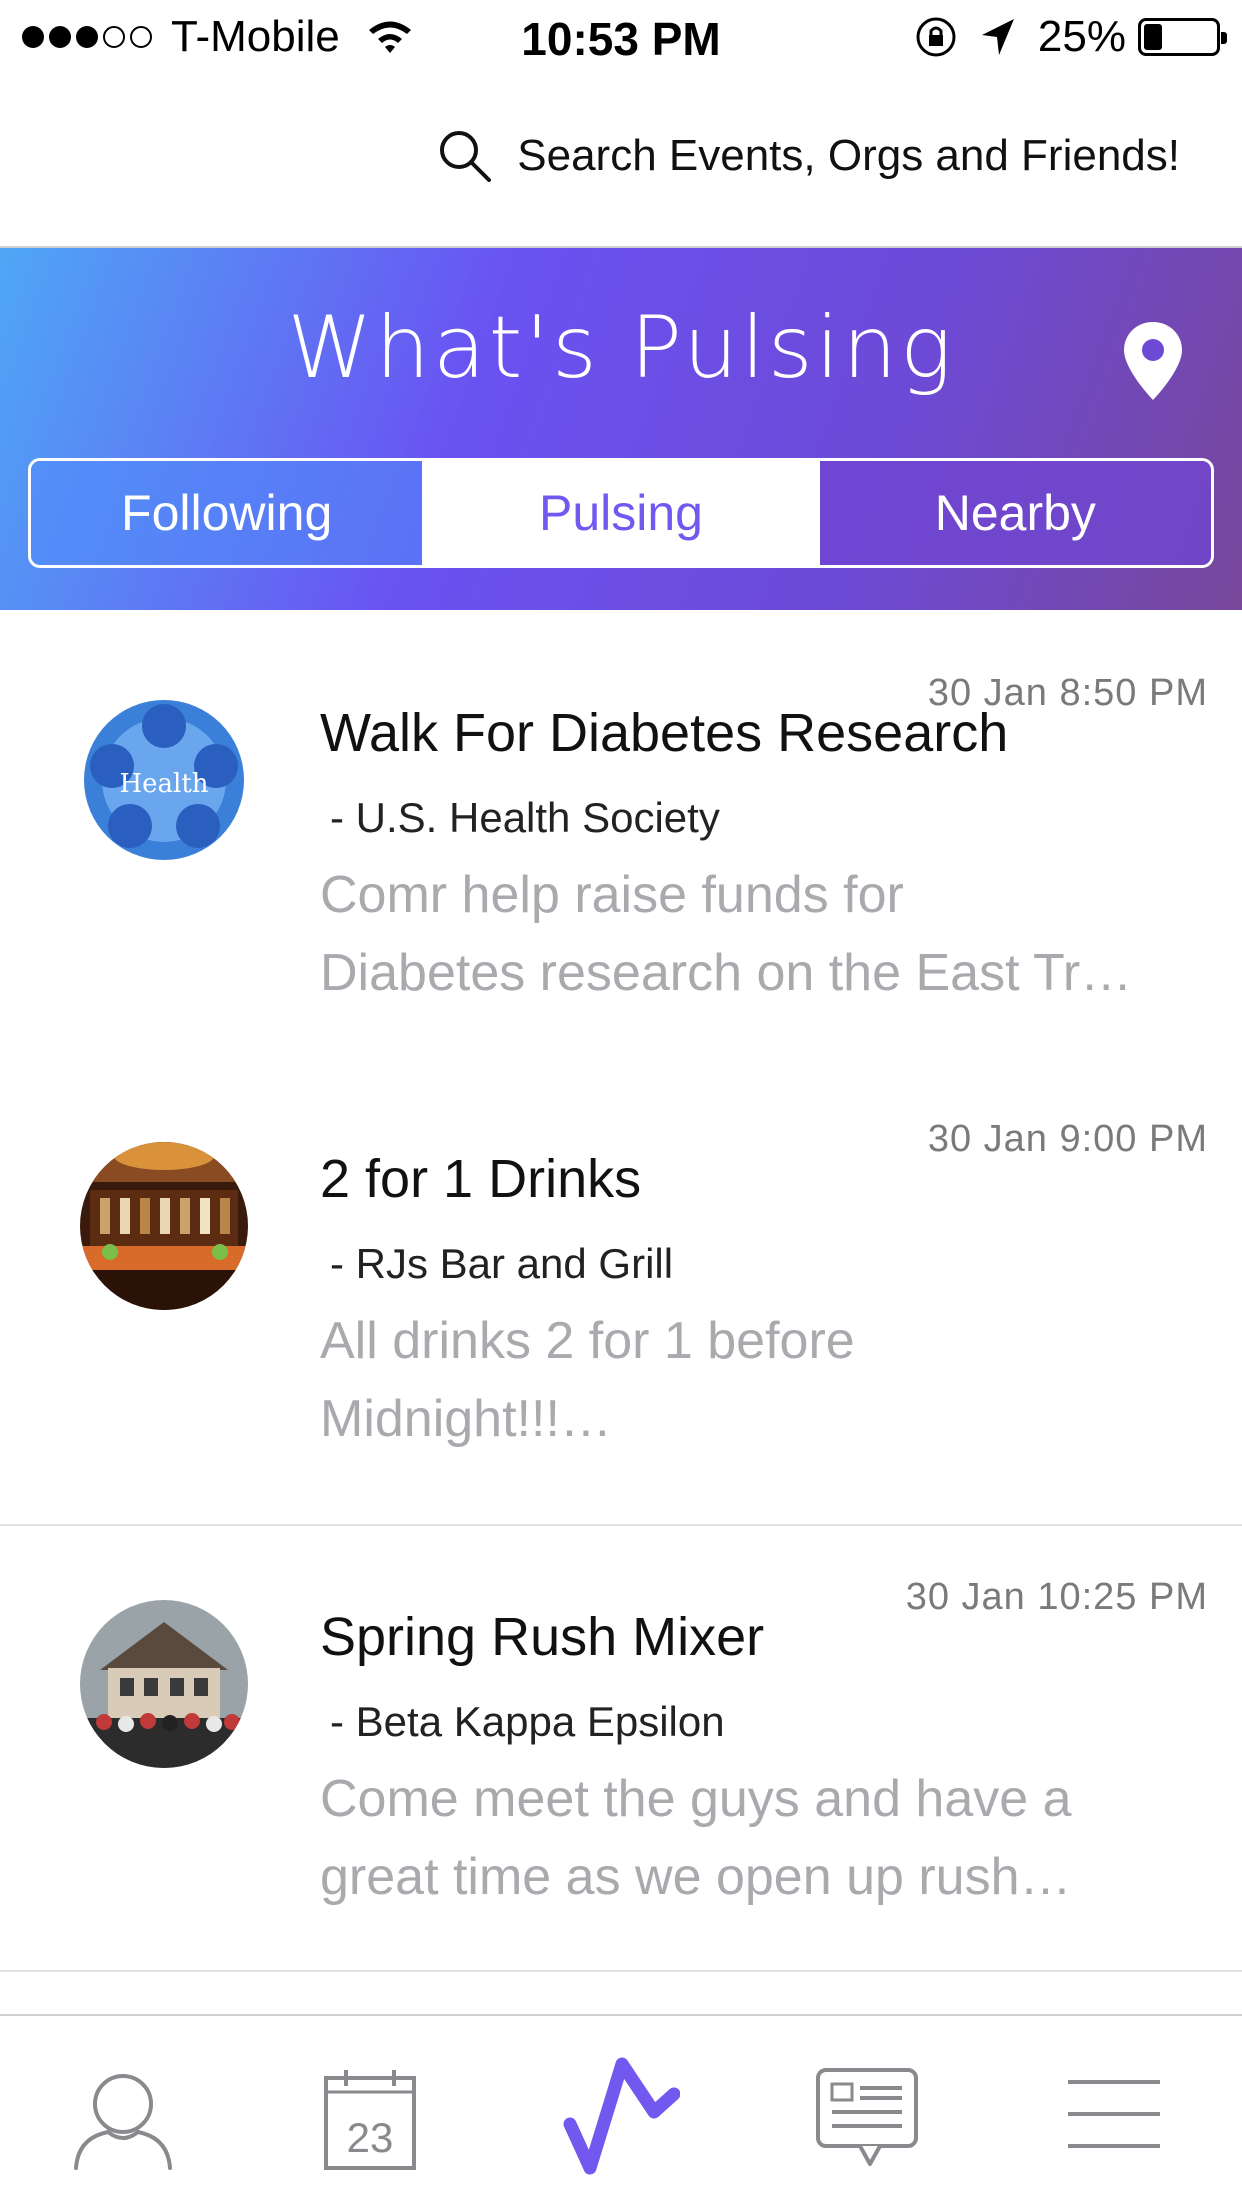 The width and height of the screenshot is (1242, 2208). What do you see at coordinates (664, 733) in the screenshot?
I see `event-title: Walk For Diabetes Research` at bounding box center [664, 733].